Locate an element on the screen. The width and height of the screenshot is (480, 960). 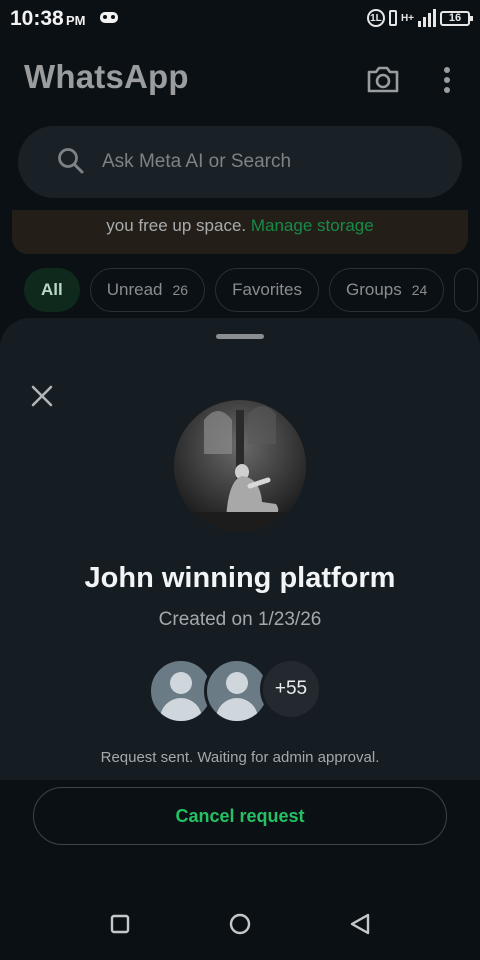
signal-icon is located at coordinates (427, 18).